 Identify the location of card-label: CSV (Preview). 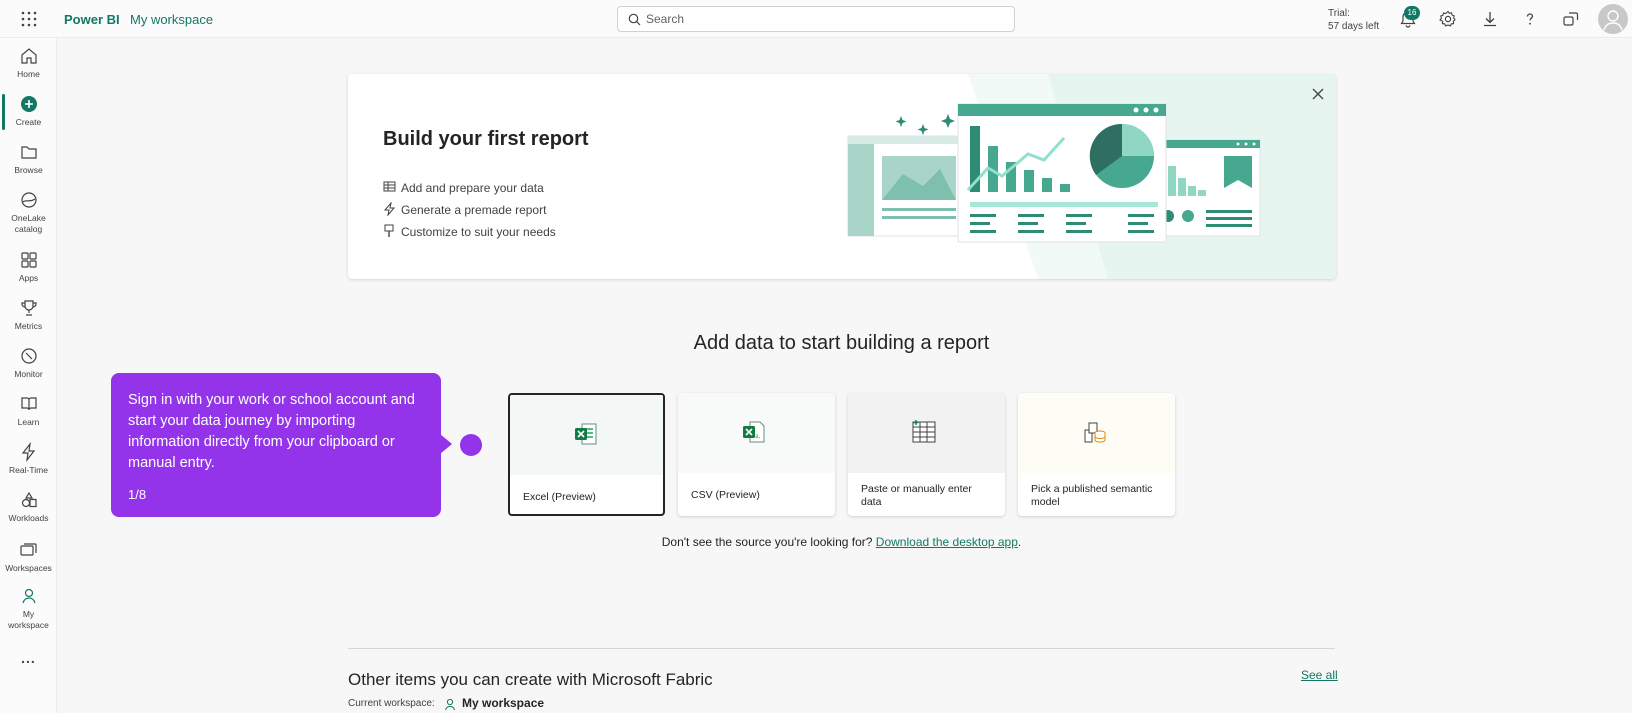
(725, 495).